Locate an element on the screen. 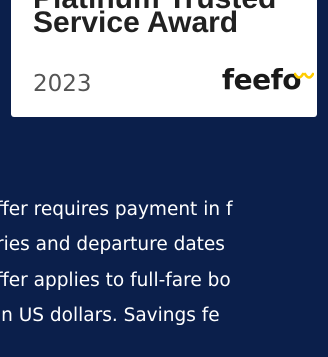 Image resolution: width=328 pixels, height=357 pixels. terms-line: ffer requires payment in f is located at coordinates (116, 209).